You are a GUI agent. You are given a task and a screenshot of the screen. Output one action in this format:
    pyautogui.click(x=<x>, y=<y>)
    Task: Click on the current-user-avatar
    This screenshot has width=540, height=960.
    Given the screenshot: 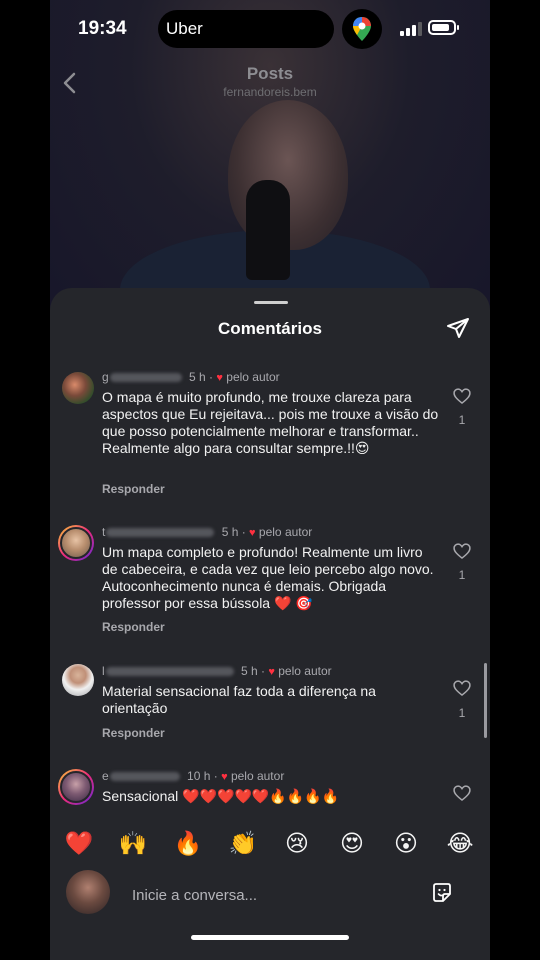 What is the action you would take?
    pyautogui.click(x=88, y=892)
    